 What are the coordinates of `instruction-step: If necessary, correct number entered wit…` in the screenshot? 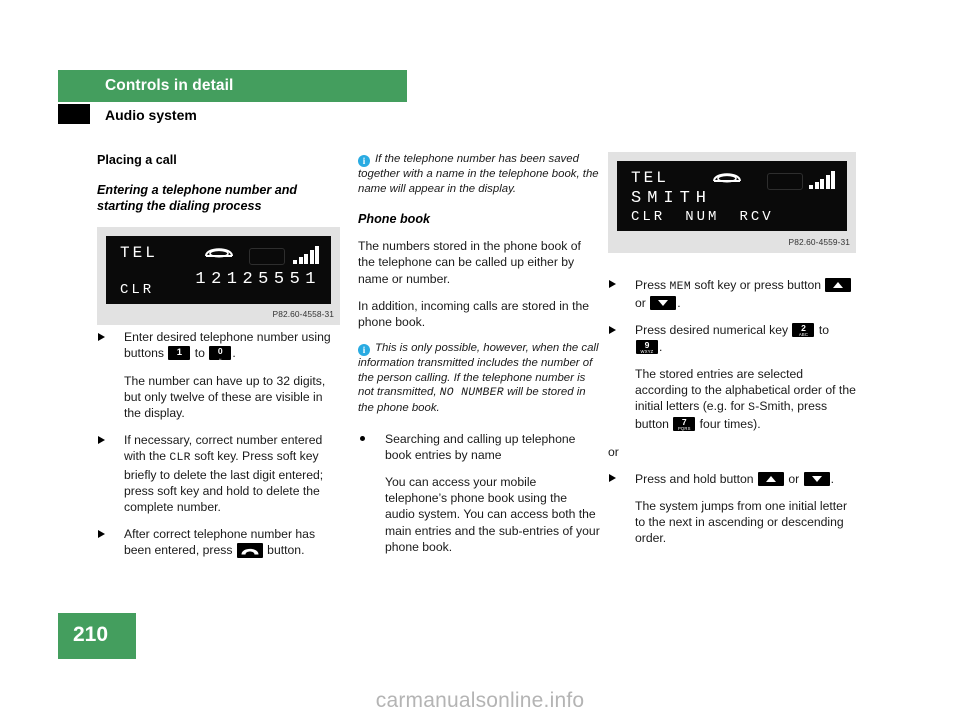 It's located at (218, 473).